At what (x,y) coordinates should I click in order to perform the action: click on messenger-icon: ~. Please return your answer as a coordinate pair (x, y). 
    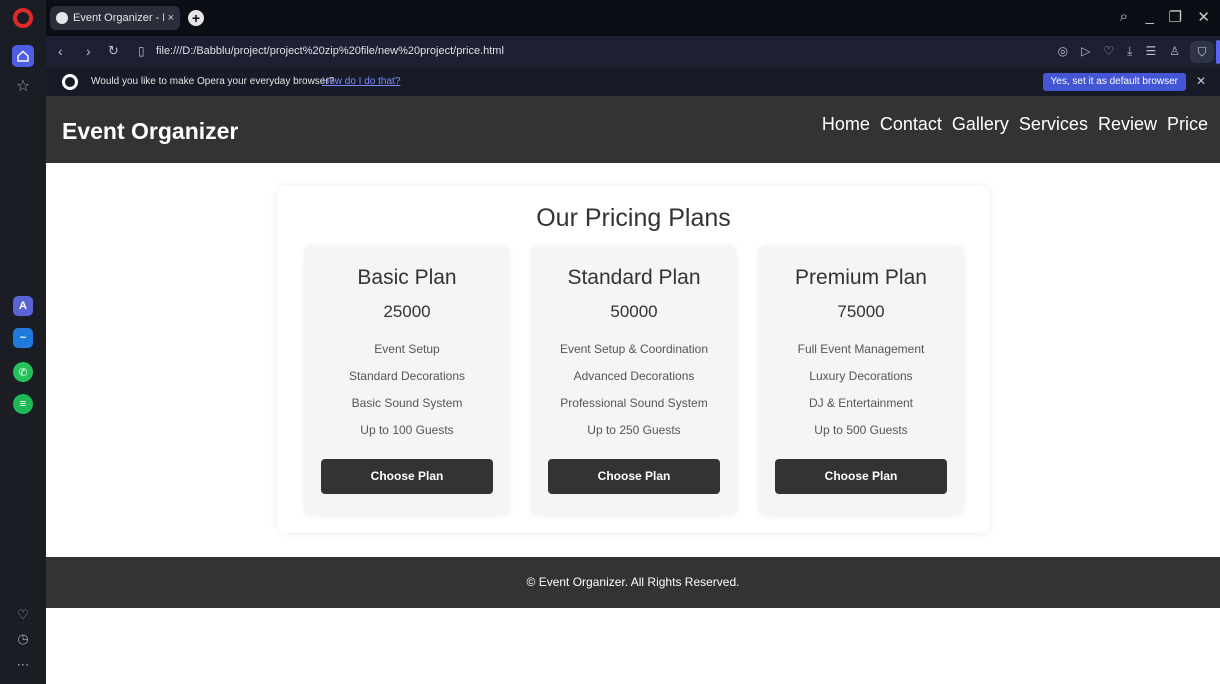
    Looking at the image, I should click on (23, 338).